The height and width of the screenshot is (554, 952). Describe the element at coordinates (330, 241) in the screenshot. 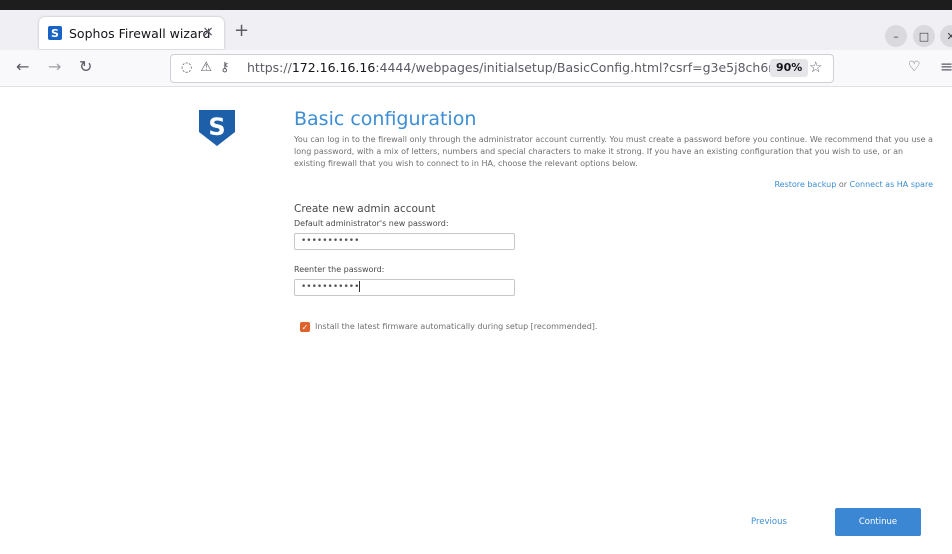

I see `password-value: •••••••••••` at that location.